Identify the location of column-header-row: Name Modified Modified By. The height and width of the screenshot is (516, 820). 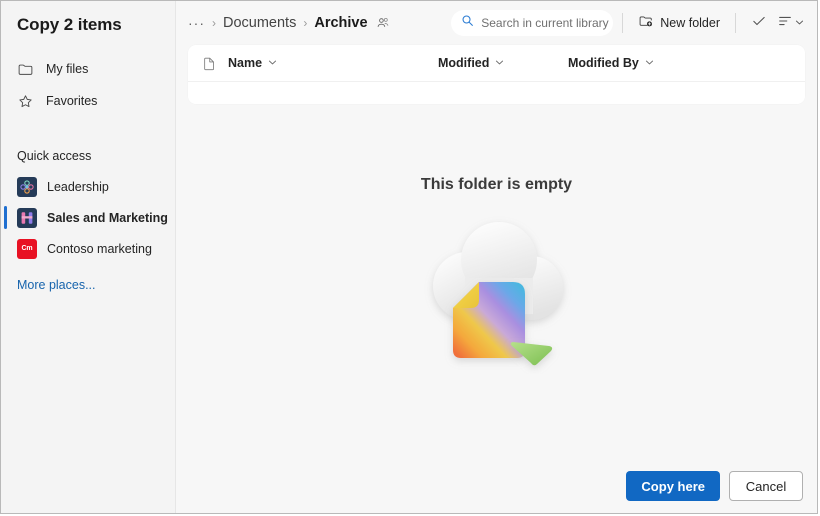
(496, 63).